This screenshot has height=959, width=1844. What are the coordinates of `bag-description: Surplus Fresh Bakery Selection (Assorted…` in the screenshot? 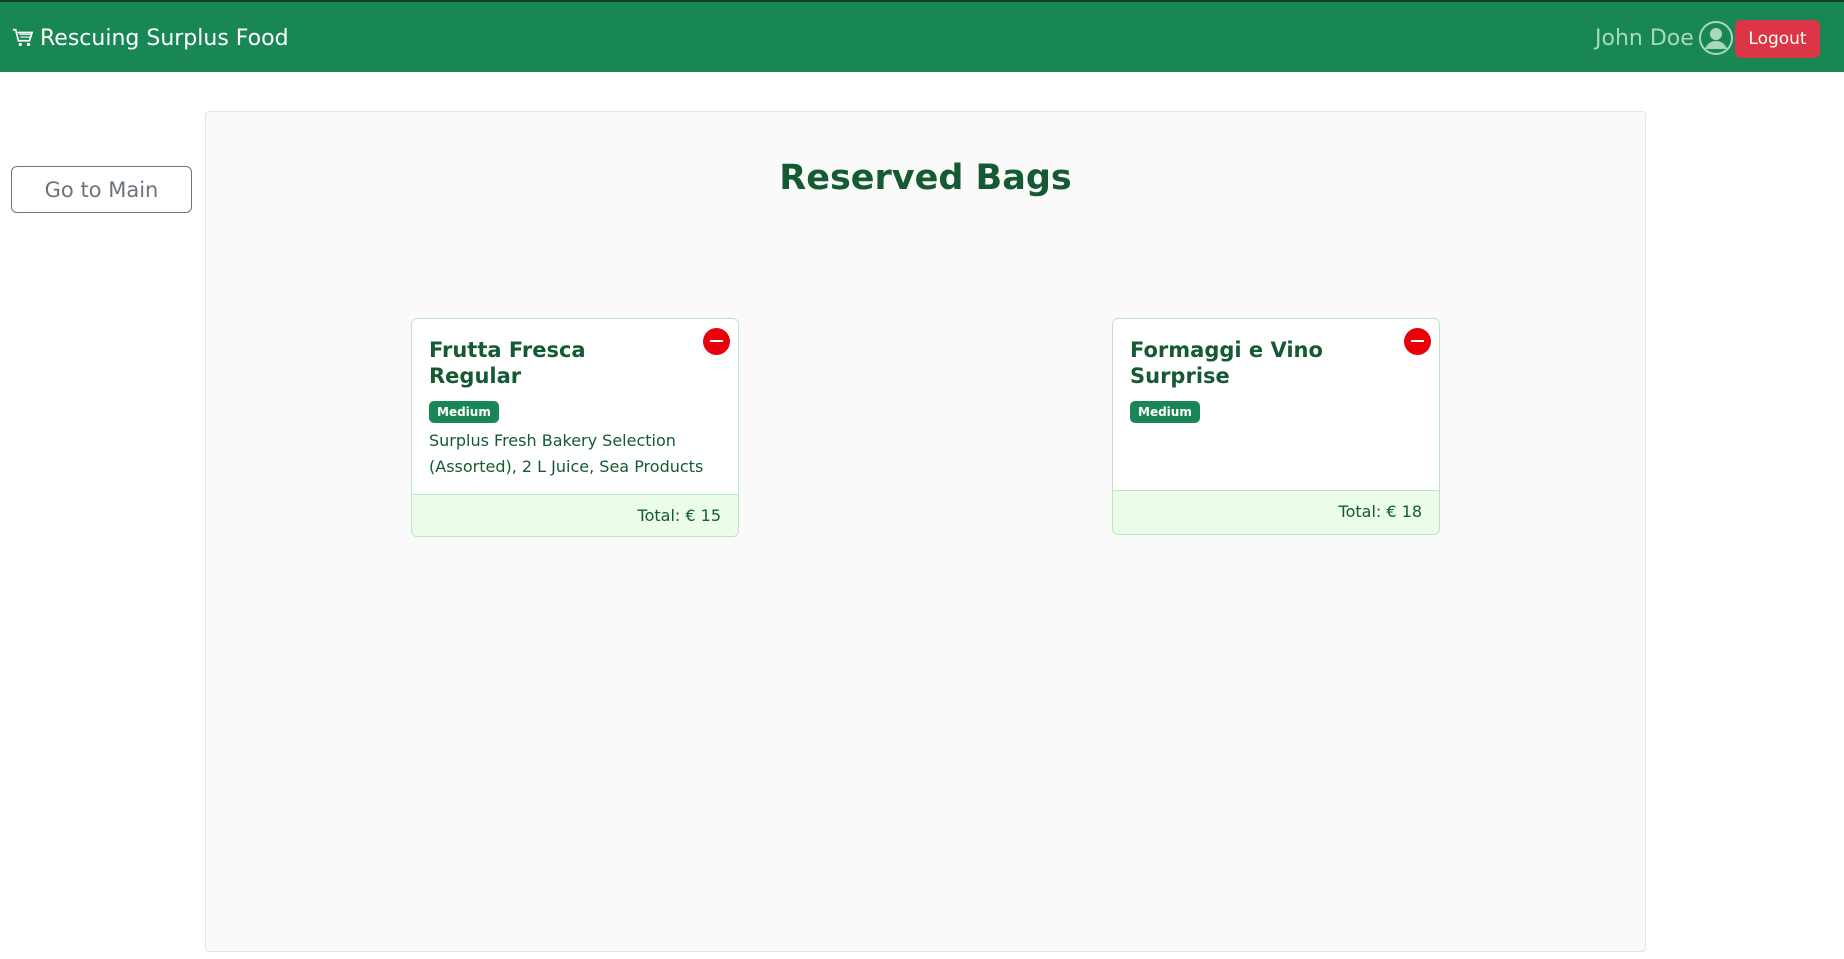 It's located at (566, 453).